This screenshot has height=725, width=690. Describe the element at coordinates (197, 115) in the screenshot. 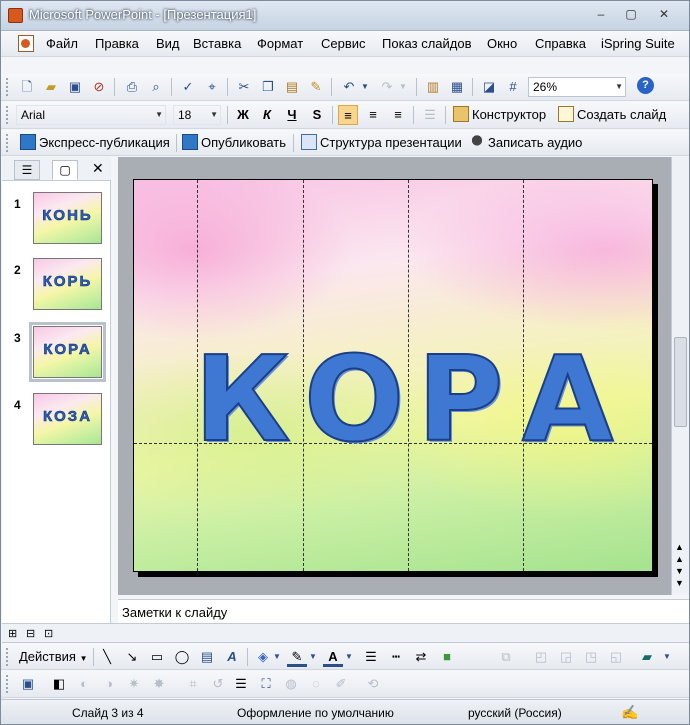

I see `font-size-combo: 18 ▼` at that location.